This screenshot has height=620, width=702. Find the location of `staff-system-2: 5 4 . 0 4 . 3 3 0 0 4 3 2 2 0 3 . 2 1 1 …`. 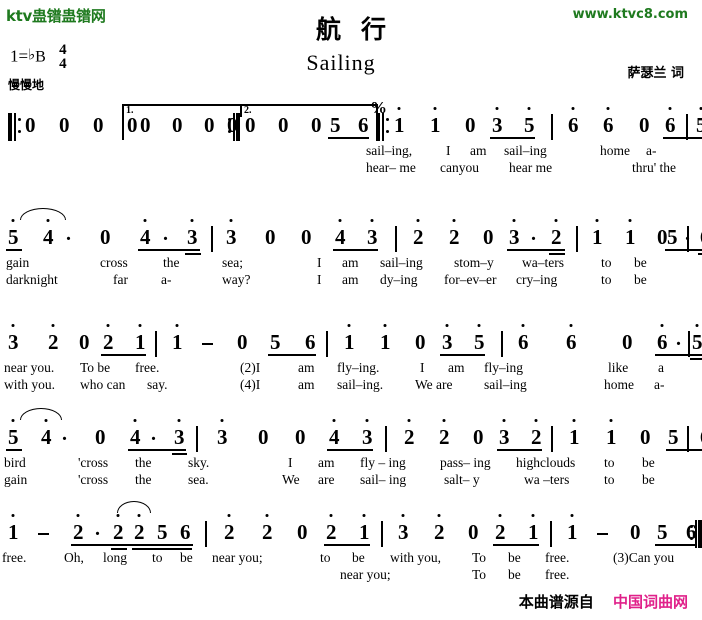

staff-system-2: 5 4 . 0 4 . 3 3 0 0 4 3 2 2 0 3 . 2 1 1 … is located at coordinates (351, 249).